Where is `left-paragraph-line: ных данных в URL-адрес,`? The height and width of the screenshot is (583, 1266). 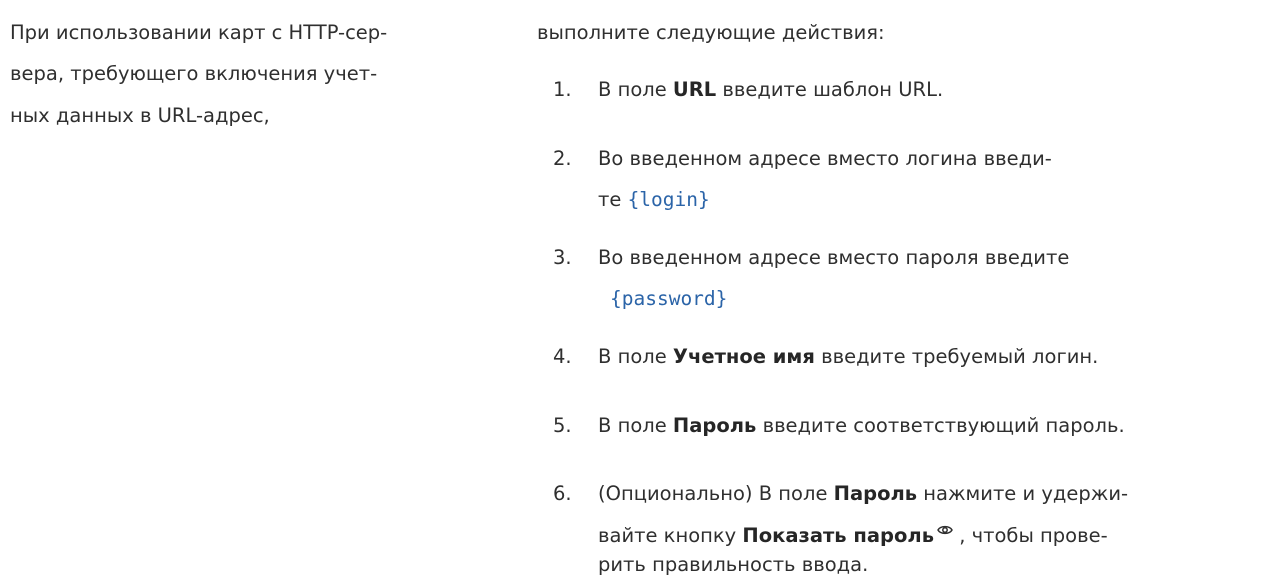
left-paragraph-line: ных данных в URL-адрес, is located at coordinates (140, 115).